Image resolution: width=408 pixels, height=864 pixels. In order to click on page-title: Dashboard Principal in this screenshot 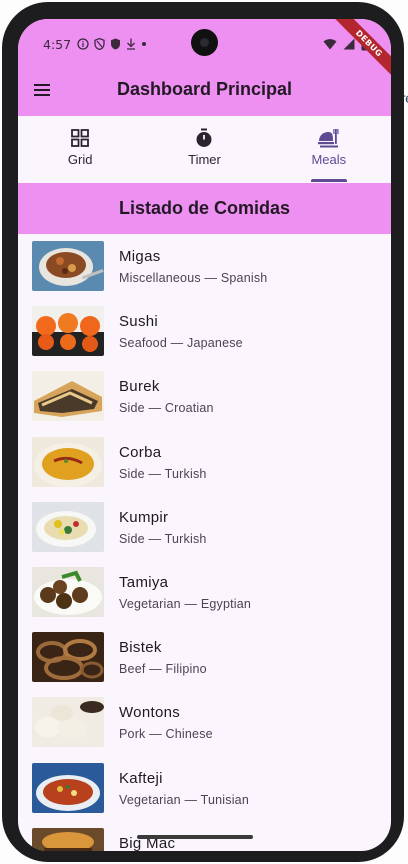, I will do `click(204, 89)`.